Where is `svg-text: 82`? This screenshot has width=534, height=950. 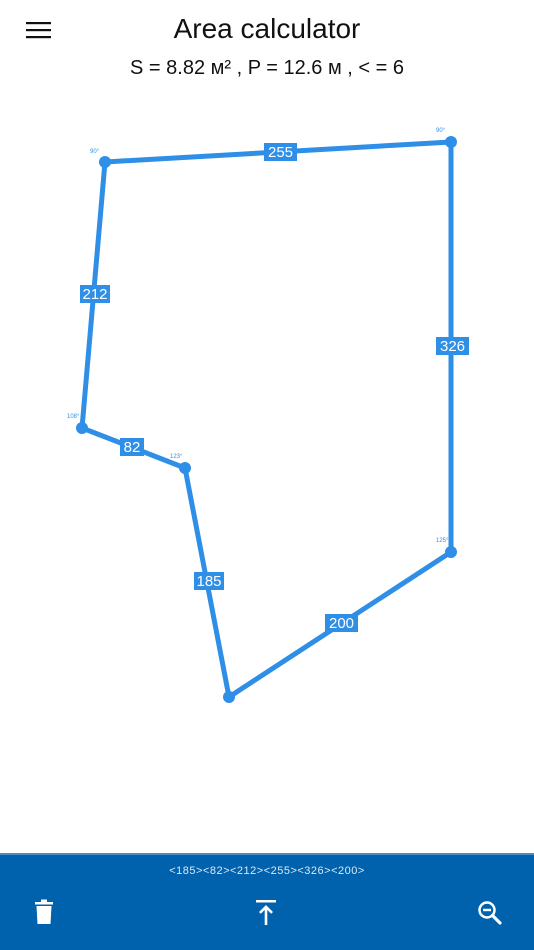 svg-text: 82 is located at coordinates (132, 447).